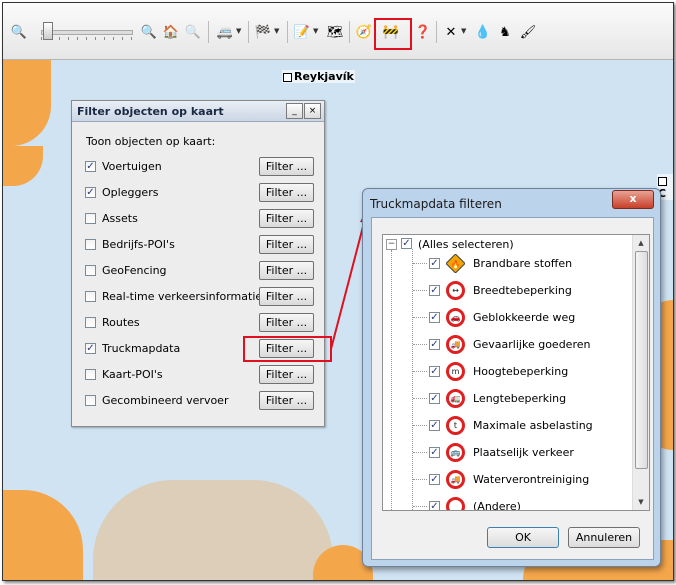  What do you see at coordinates (87, 38) in the screenshot?
I see `zoom-slider-ticks` at bounding box center [87, 38].